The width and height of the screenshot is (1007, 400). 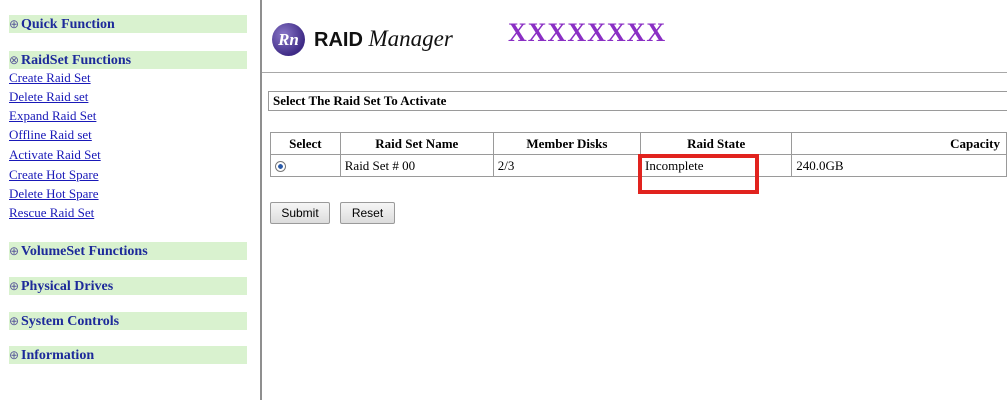 I want to click on section-label: Physical Drives, so click(x=67, y=286).